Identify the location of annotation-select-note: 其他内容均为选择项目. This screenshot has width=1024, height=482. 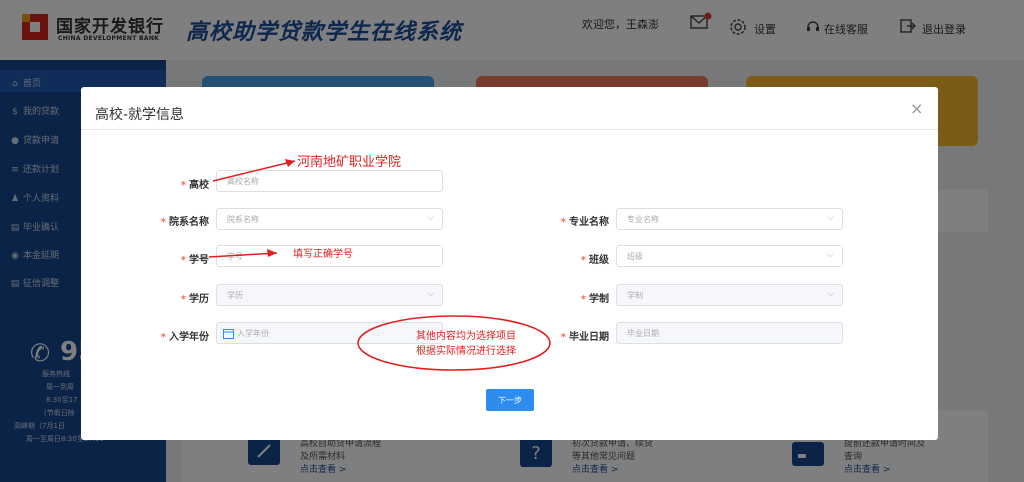
(466, 336).